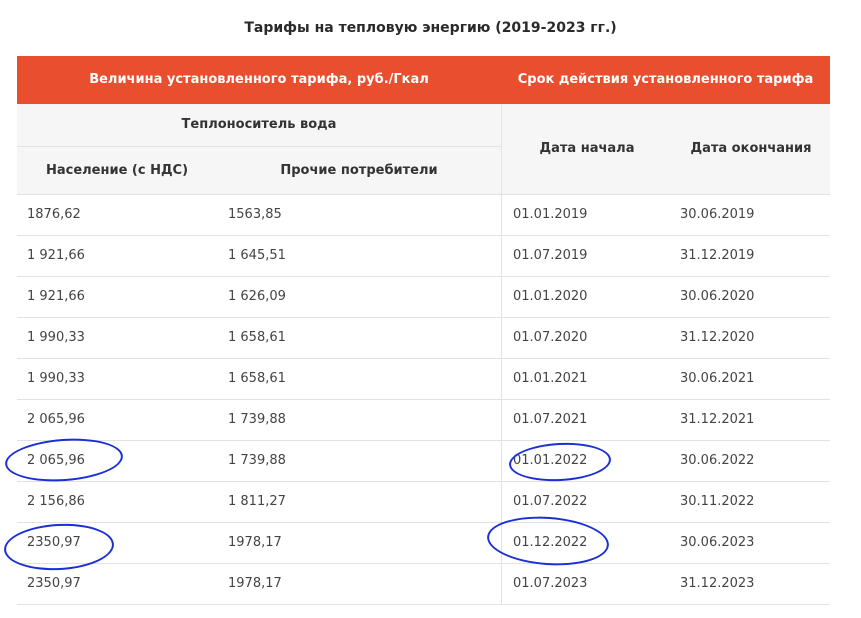 This screenshot has width=861, height=618. What do you see at coordinates (423, 338) in the screenshot?
I see `table-row: 1 990,33 1 658,61 01.07.2020 31.12.2020` at bounding box center [423, 338].